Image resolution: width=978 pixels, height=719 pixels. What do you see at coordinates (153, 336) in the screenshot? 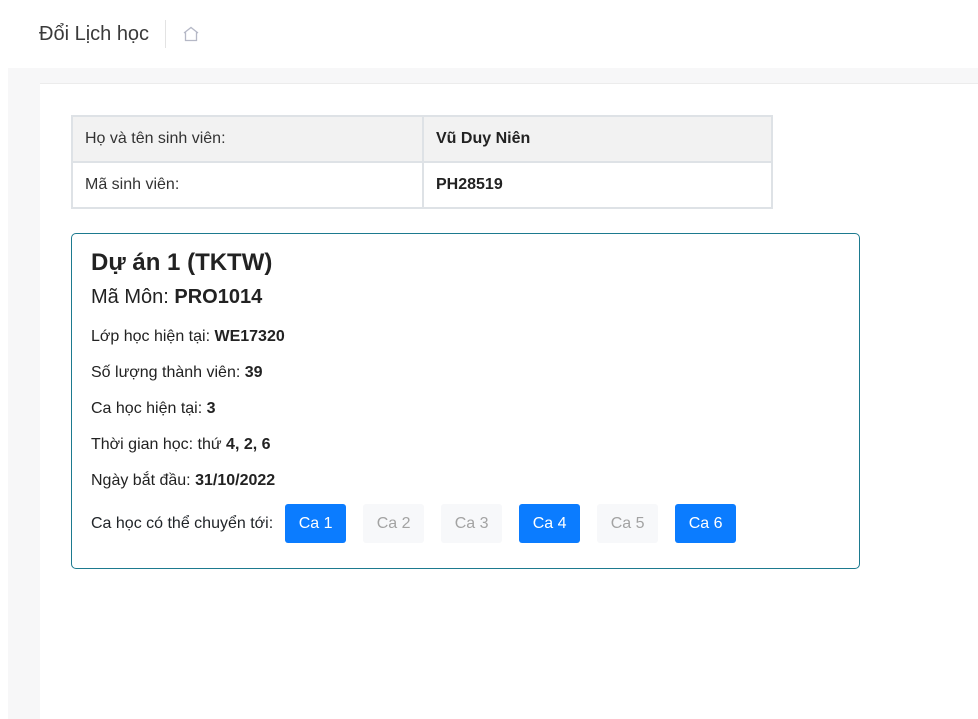
I see `current-class-label: Lớp học hiện tại:` at bounding box center [153, 336].